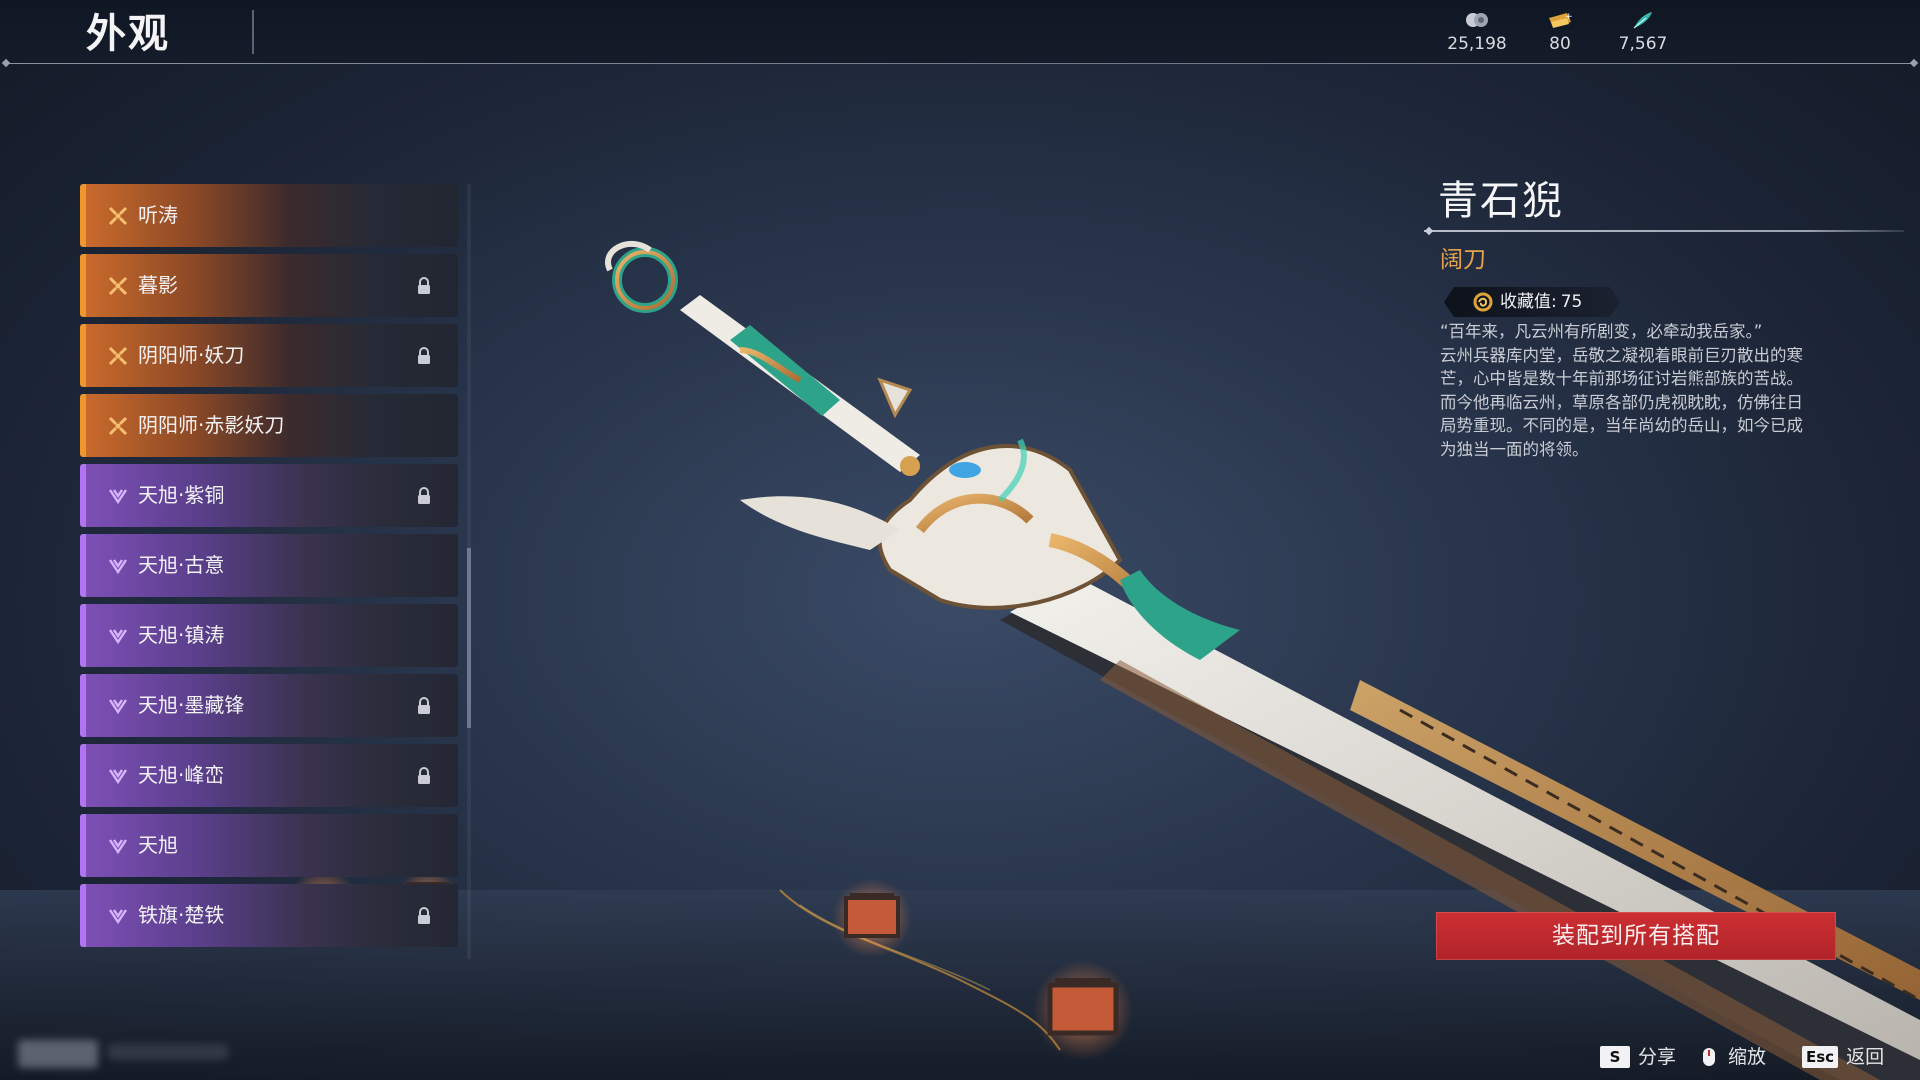  I want to click on equip-all-label: 装配到所有搭配, so click(1636, 936).